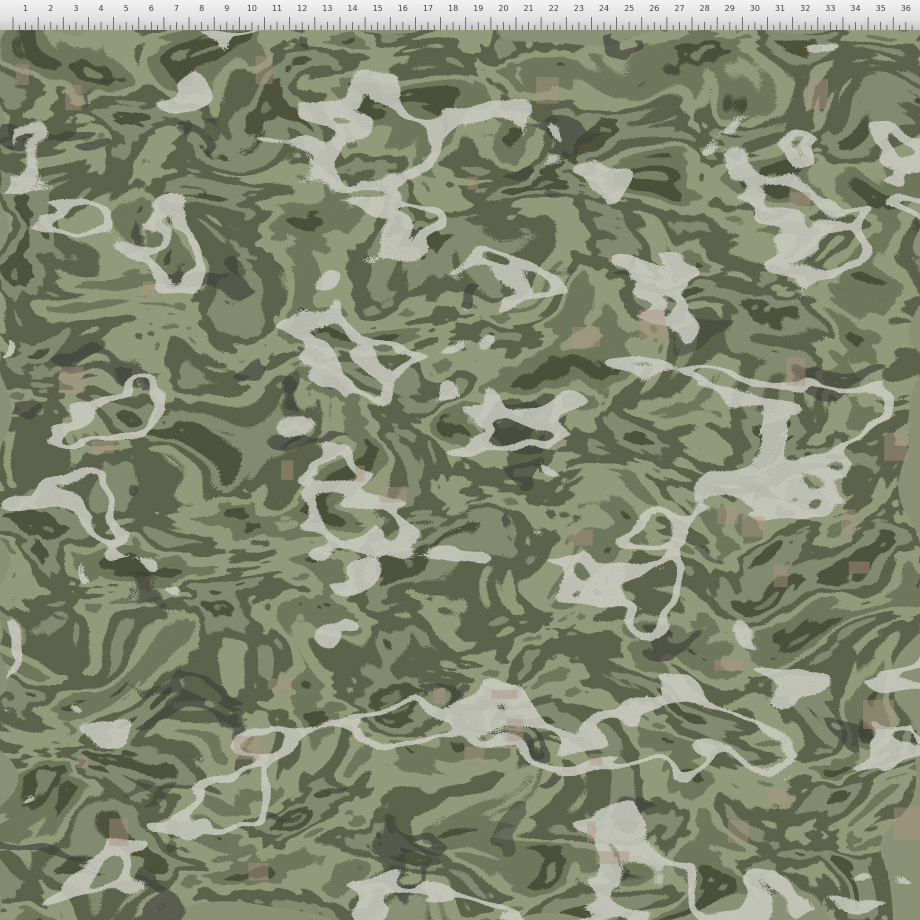  What do you see at coordinates (226, 8) in the screenshot?
I see `ruler-label: 9` at bounding box center [226, 8].